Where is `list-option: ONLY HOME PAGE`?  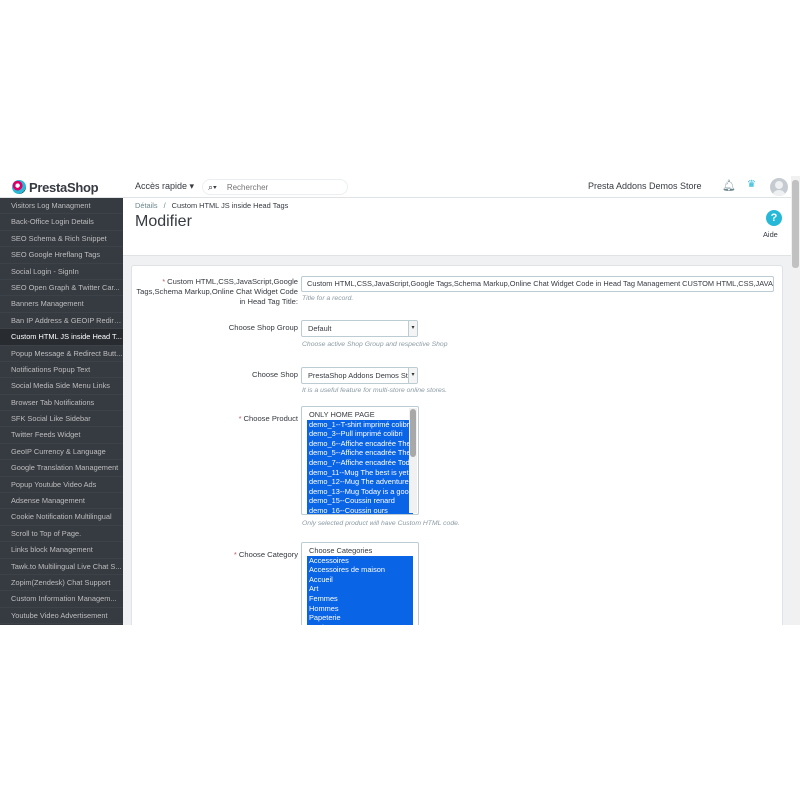 list-option: ONLY HOME PAGE is located at coordinates (360, 415).